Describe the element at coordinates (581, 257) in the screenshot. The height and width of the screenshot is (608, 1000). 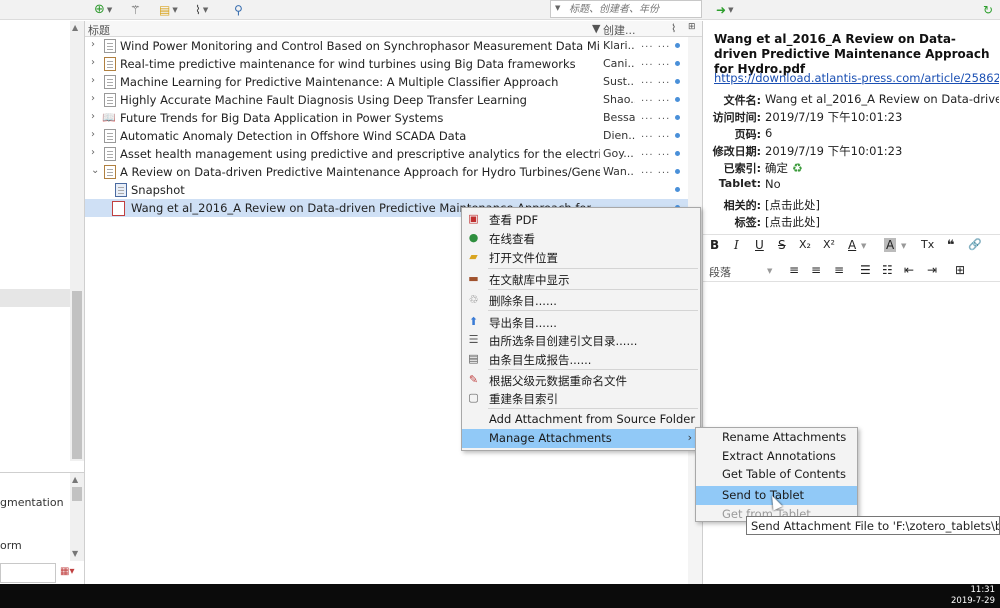
I see `menu-item-show-file: ▰ 打开文件位置` at that location.